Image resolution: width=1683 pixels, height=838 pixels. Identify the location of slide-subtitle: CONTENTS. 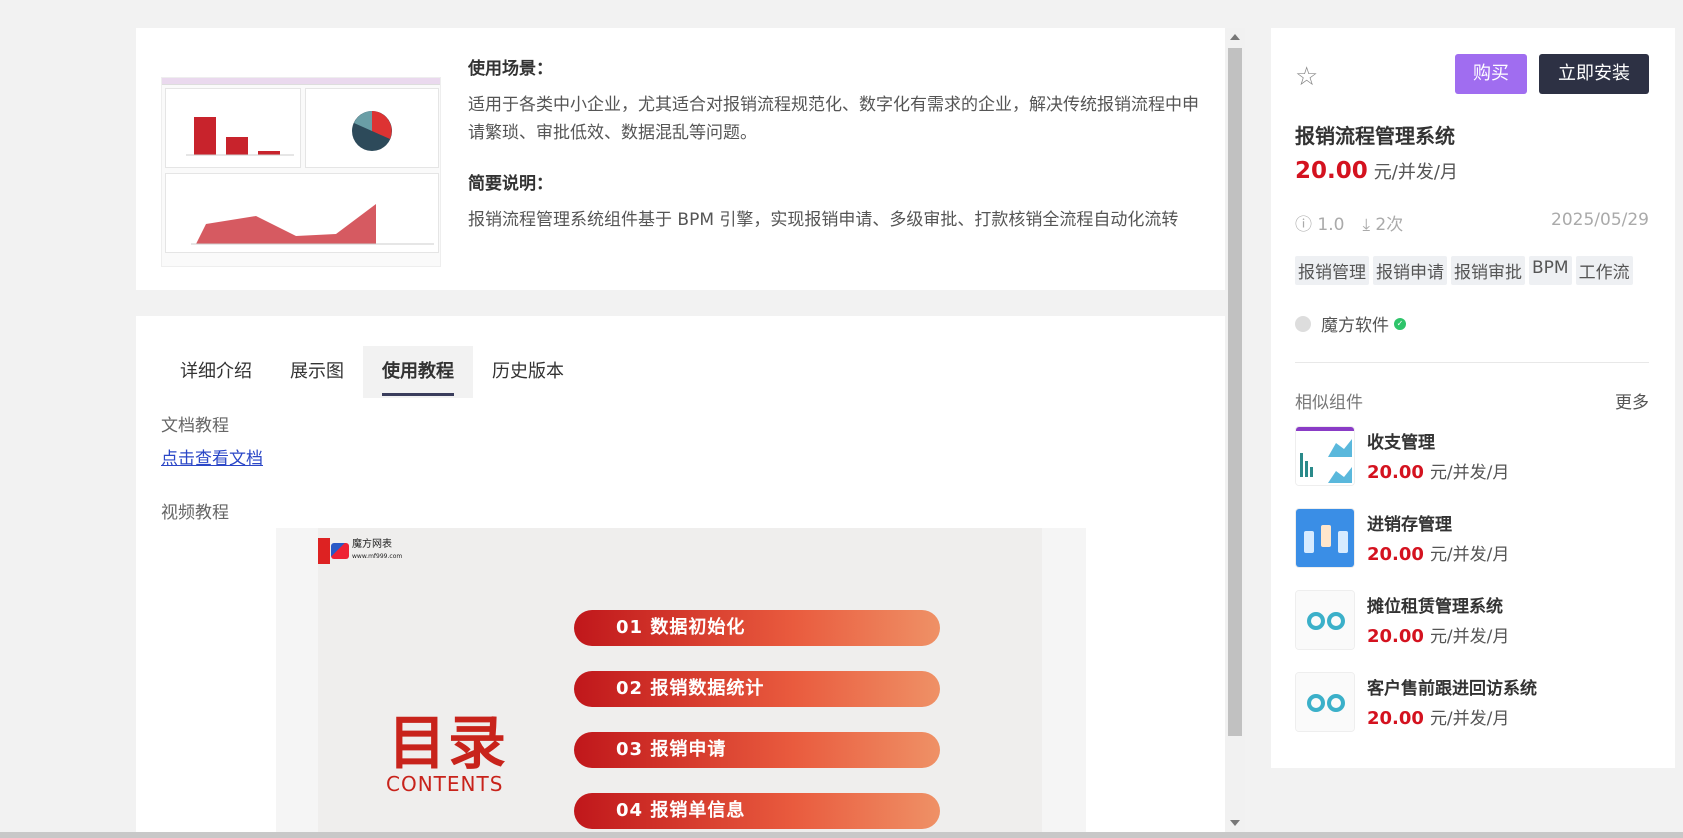
(445, 784).